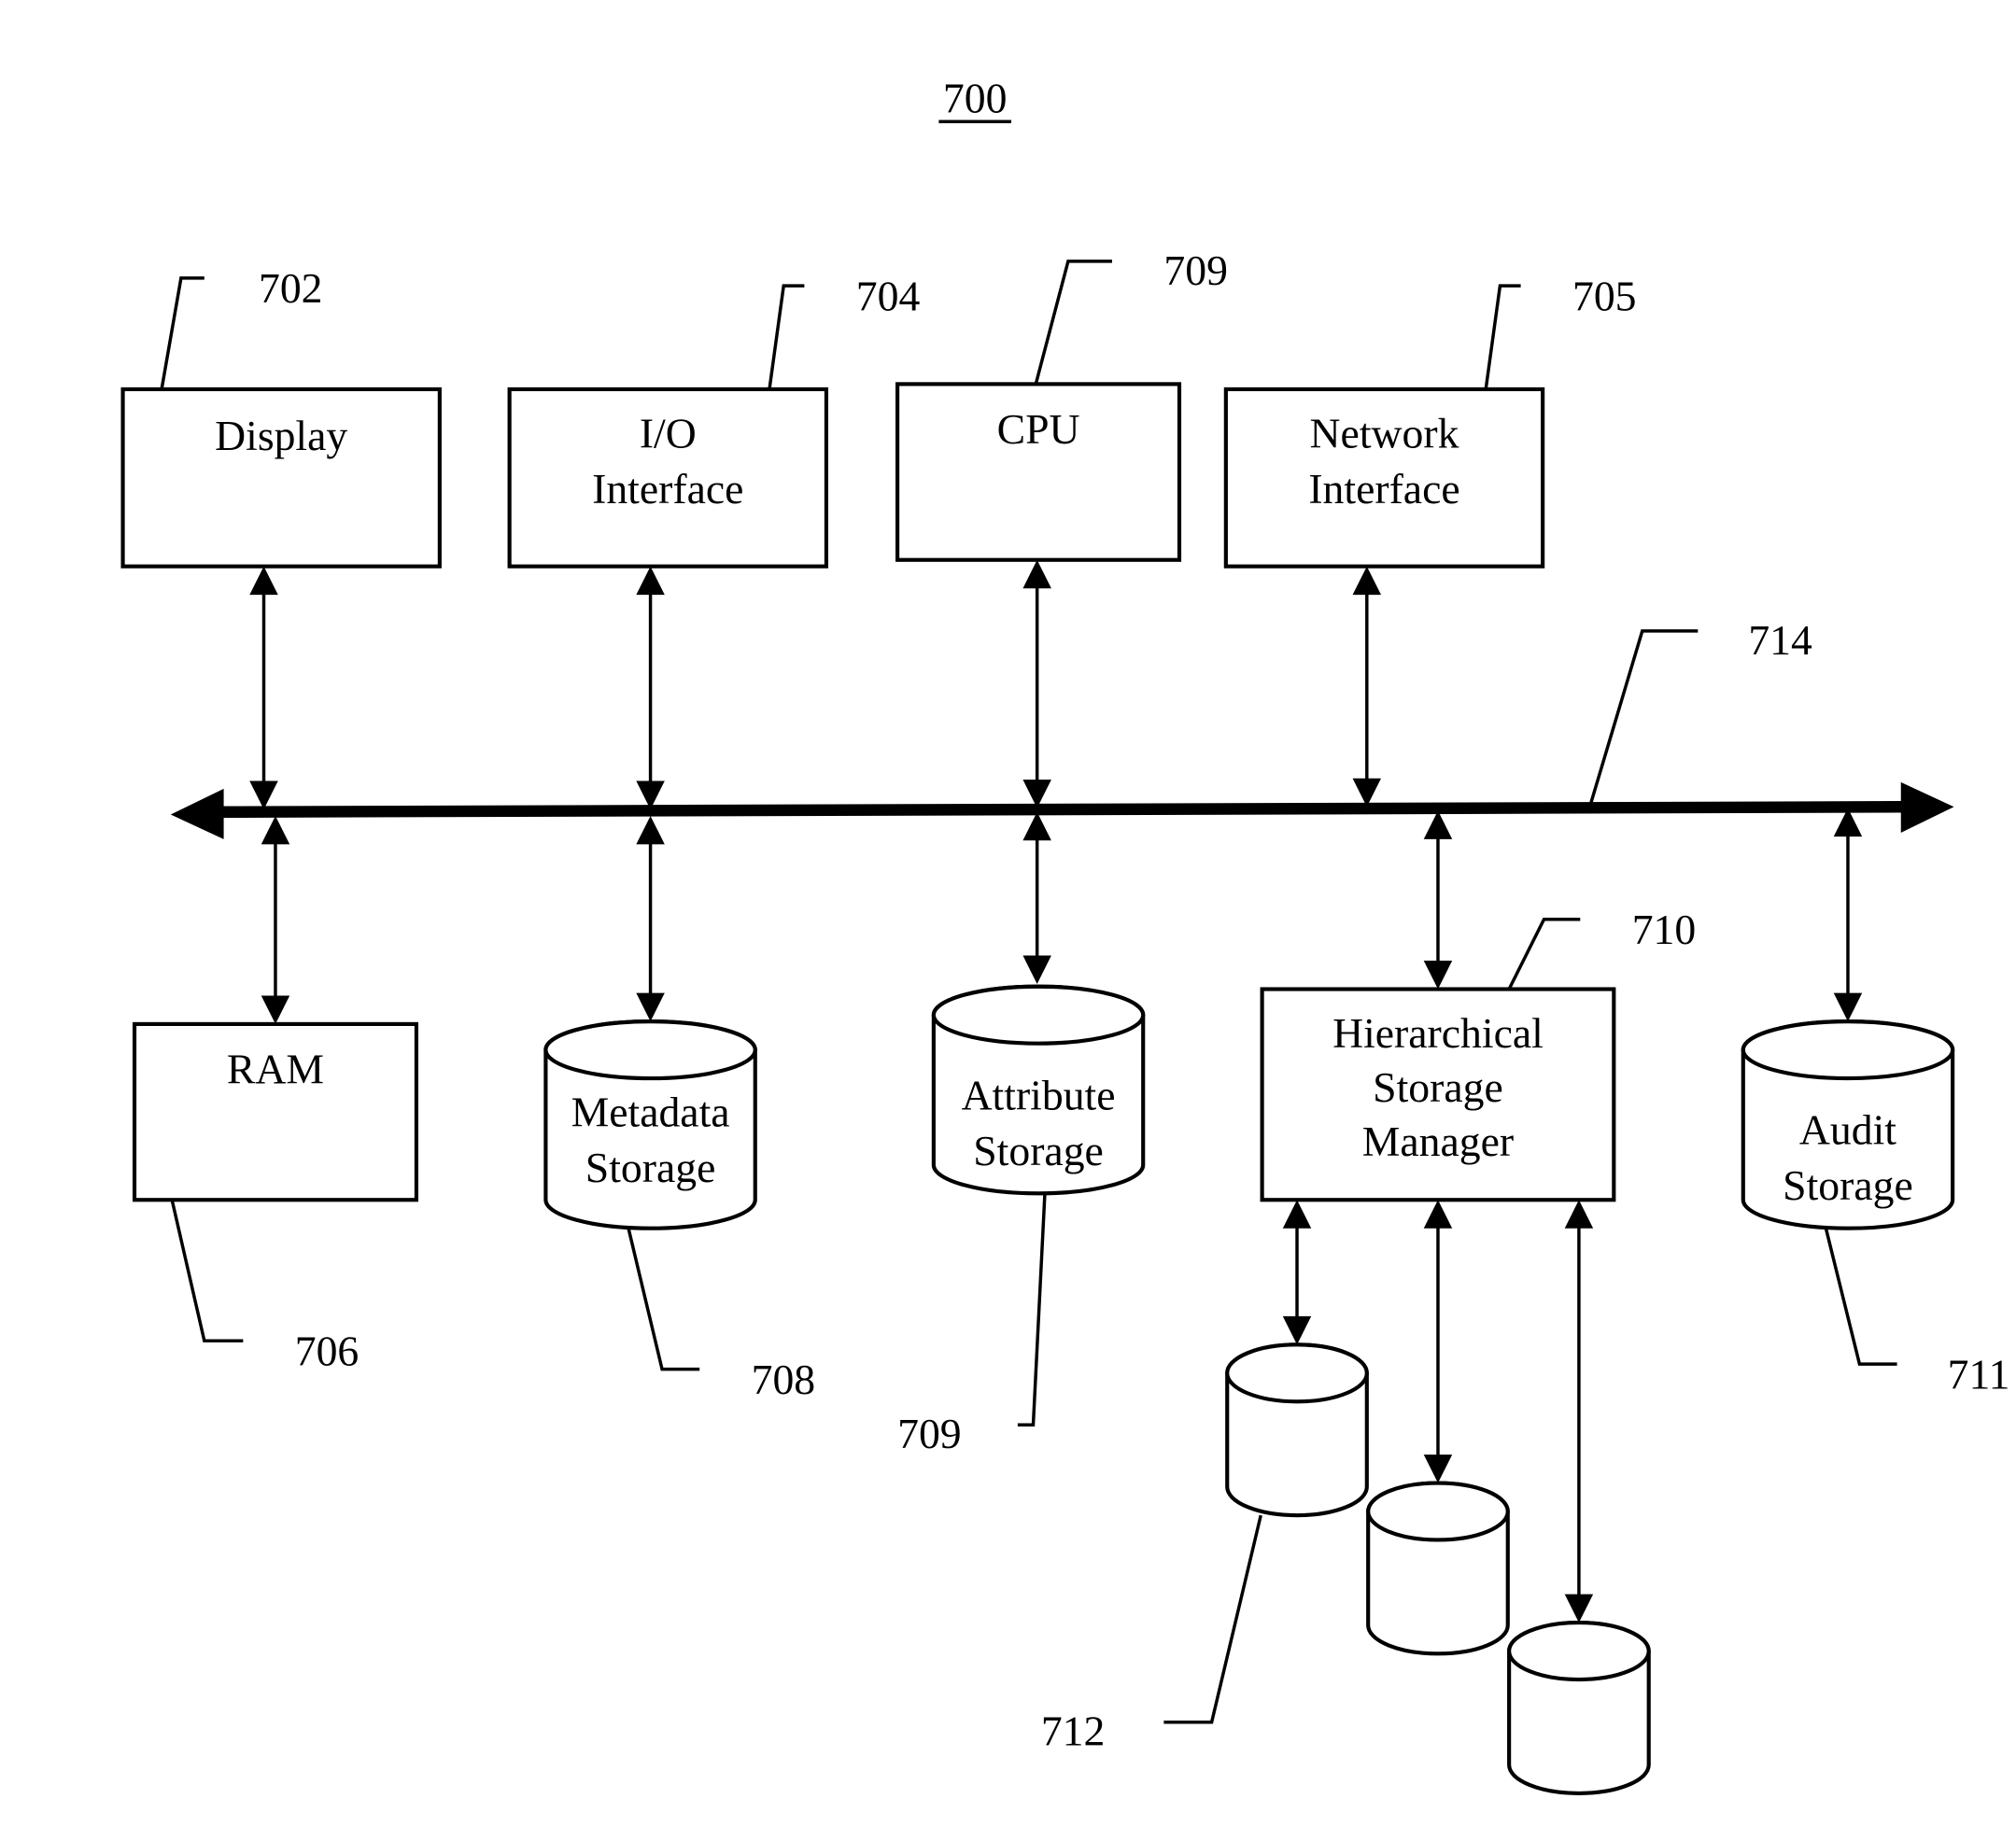 This screenshot has height=1827, width=2016. What do you see at coordinates (275, 1111) in the screenshot?
I see `ram: RAM` at bounding box center [275, 1111].